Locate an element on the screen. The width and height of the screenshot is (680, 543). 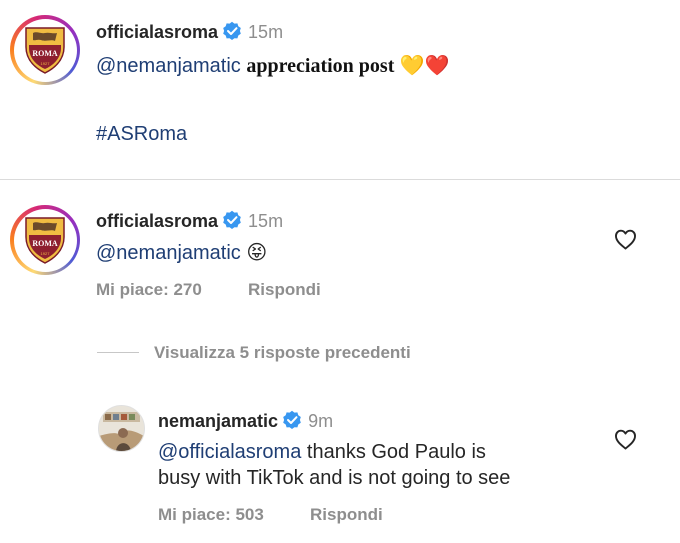
reply-like-heart-icon is located at coordinates (625, 442).